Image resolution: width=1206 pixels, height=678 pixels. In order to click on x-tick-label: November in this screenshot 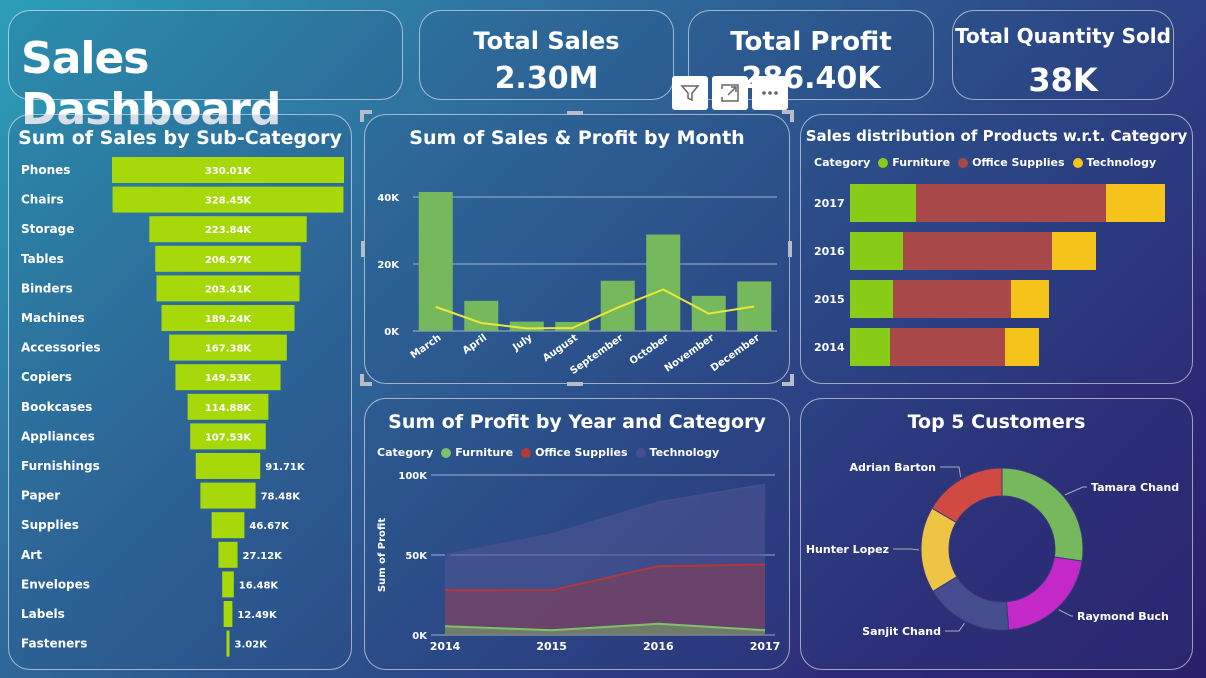, I will do `click(690, 353)`.